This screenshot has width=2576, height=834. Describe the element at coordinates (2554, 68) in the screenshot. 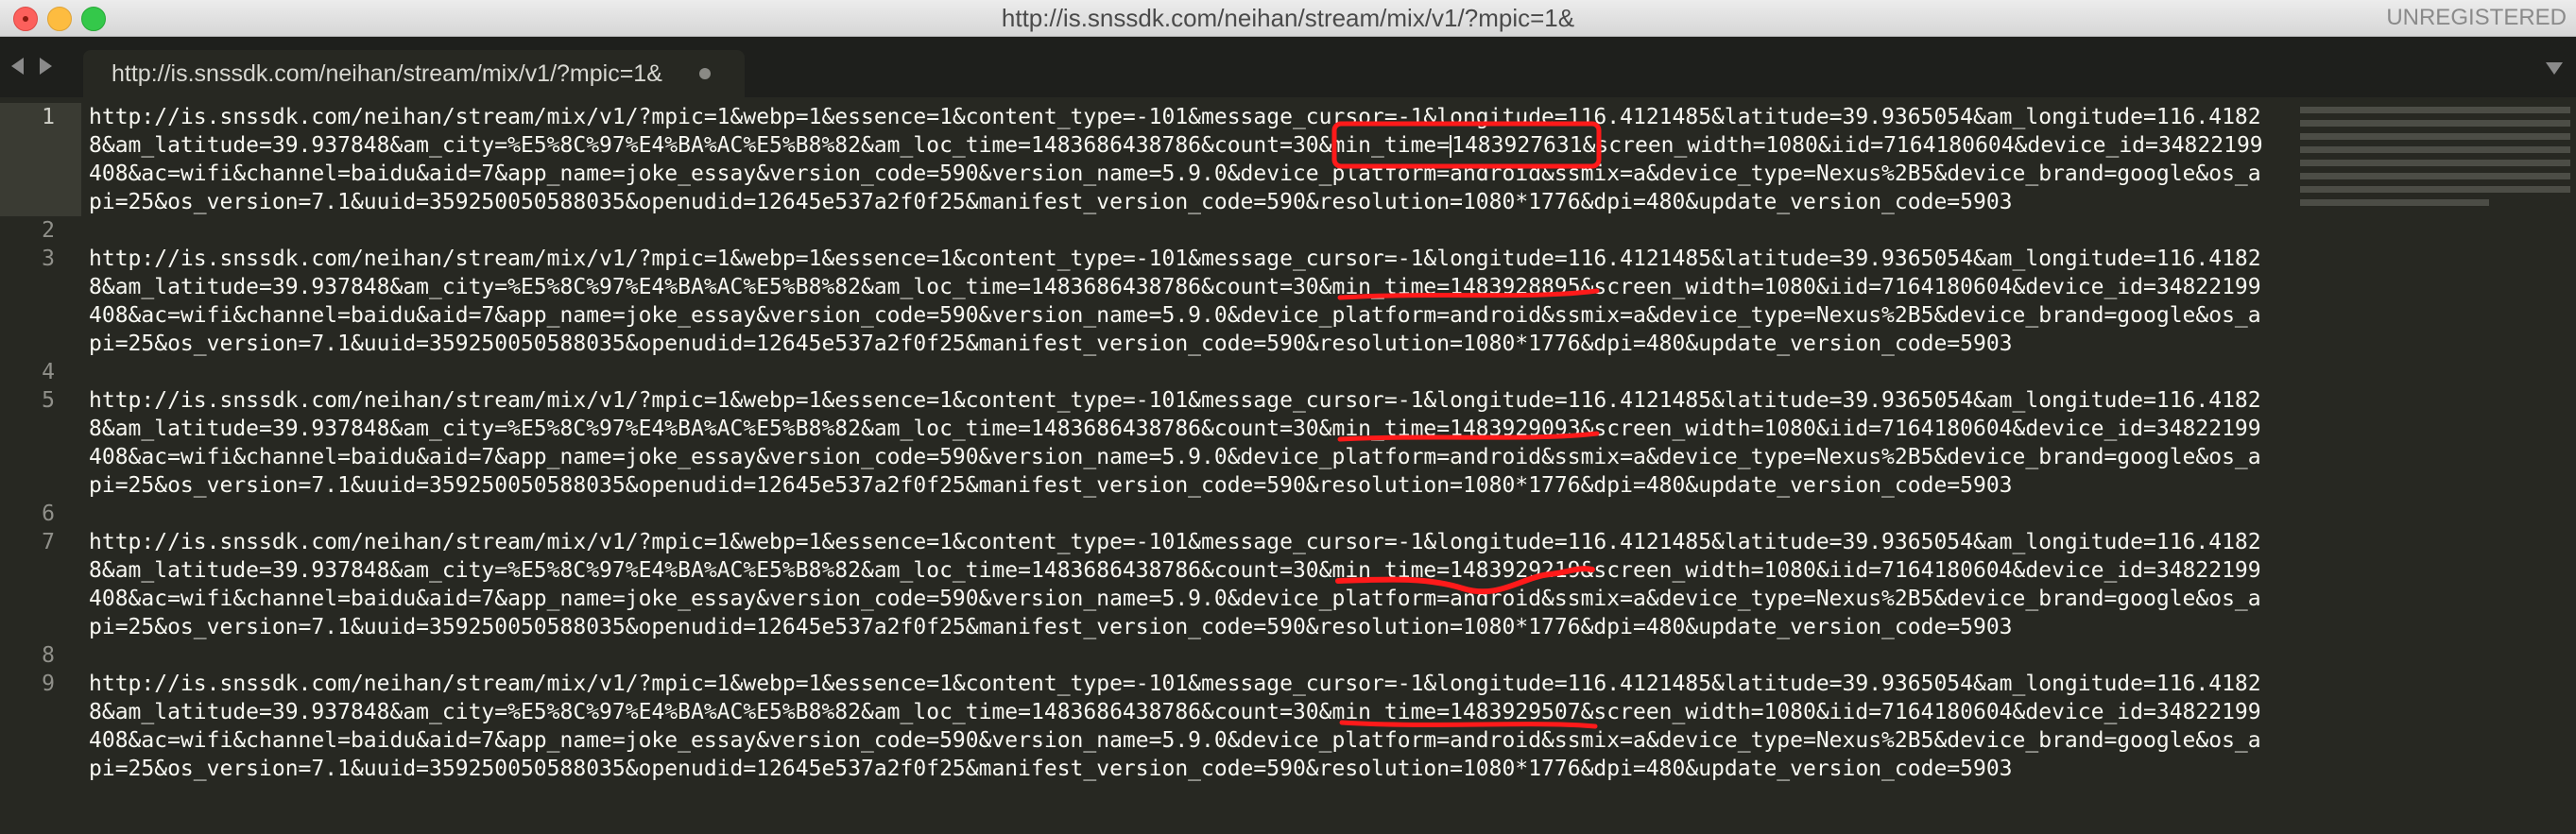

I see `chevron-down-icon` at that location.